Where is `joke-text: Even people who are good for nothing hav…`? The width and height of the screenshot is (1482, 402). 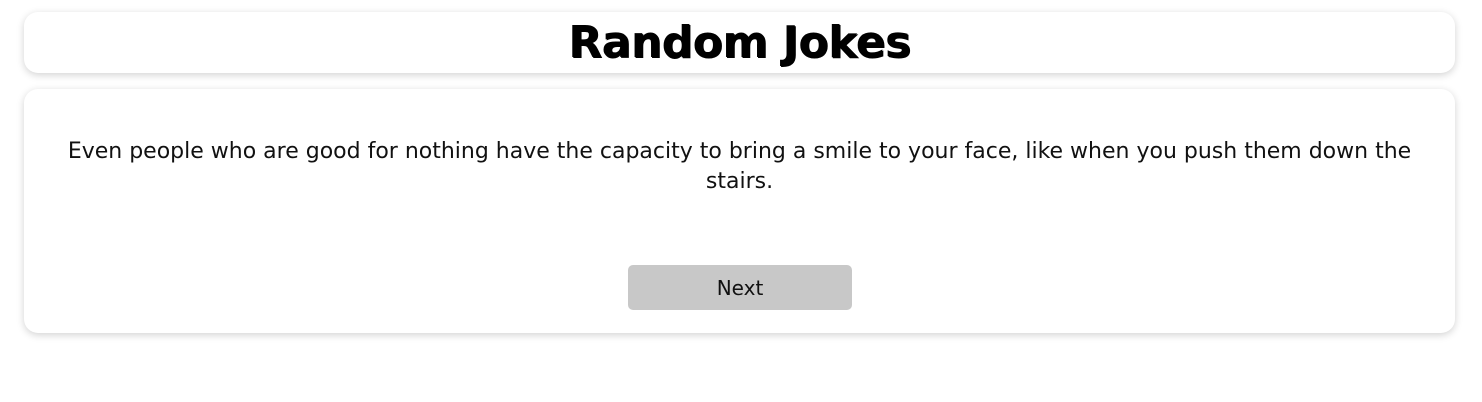
joke-text: Even people who are good for nothing hav… is located at coordinates (739, 166).